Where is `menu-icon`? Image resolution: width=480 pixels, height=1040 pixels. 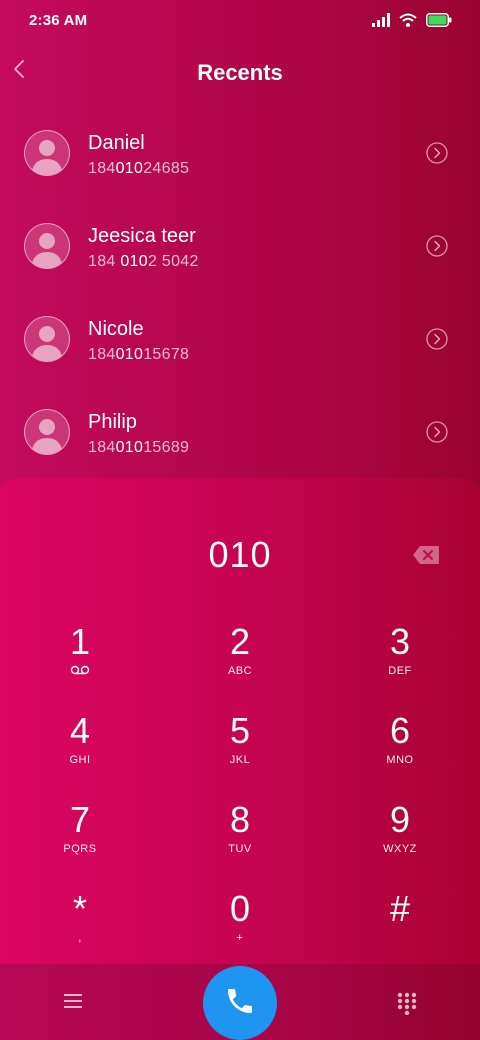 menu-icon is located at coordinates (73, 1004).